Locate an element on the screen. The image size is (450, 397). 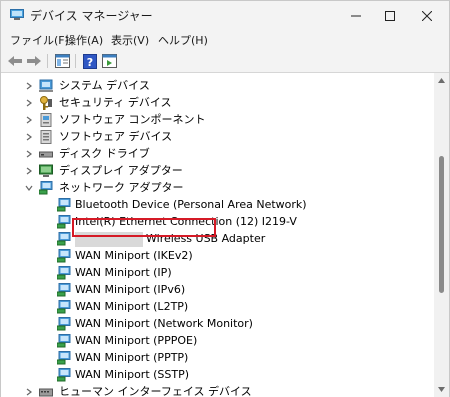
properties-button is located at coordinates (62, 61).